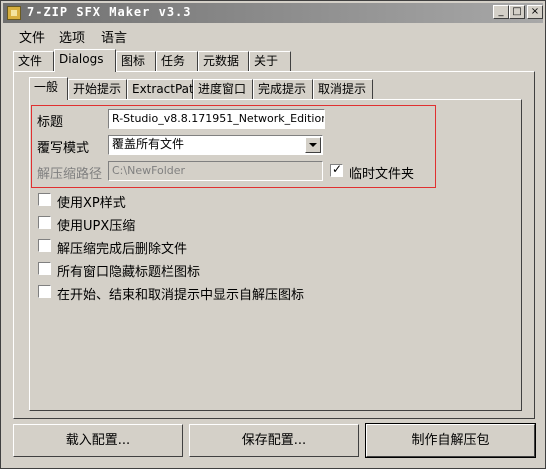 Image resolution: width=546 pixels, height=469 pixels. I want to click on option-xp-style-label: 使用XP样式, so click(91, 203).